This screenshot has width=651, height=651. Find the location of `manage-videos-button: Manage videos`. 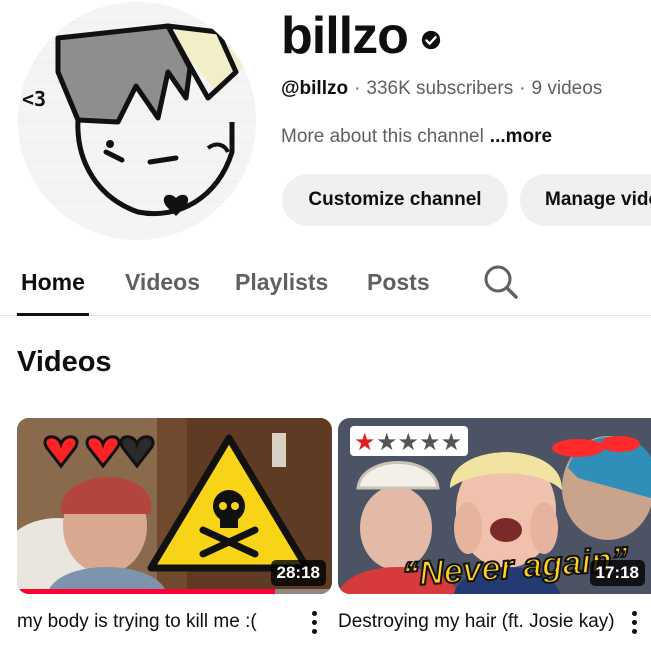

manage-videos-button: Manage videos is located at coordinates (585, 200).